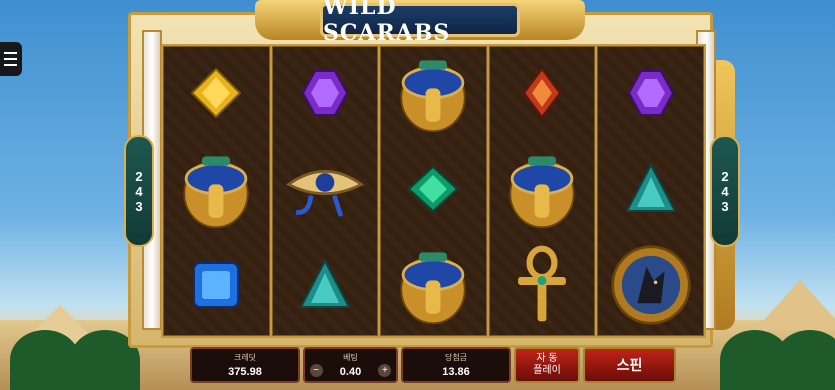 The width and height of the screenshot is (835, 390). I want to click on credit-panel: 크레딧 375.98, so click(245, 365).